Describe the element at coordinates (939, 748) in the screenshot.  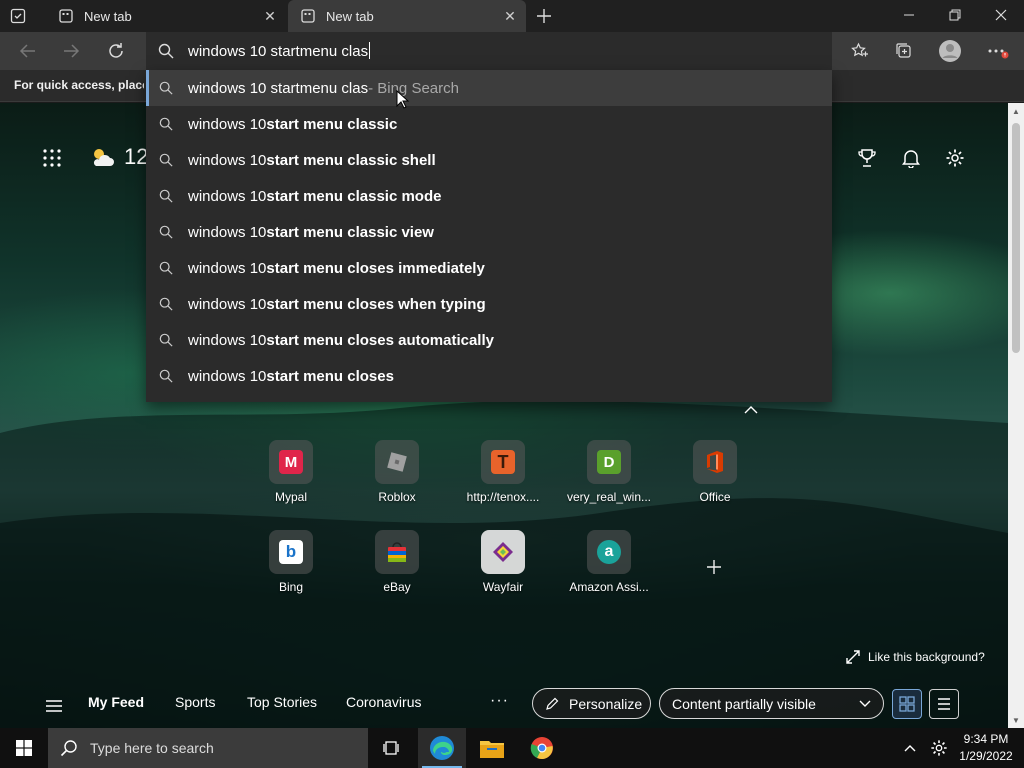
I see `settings-gear-tray-icon` at that location.